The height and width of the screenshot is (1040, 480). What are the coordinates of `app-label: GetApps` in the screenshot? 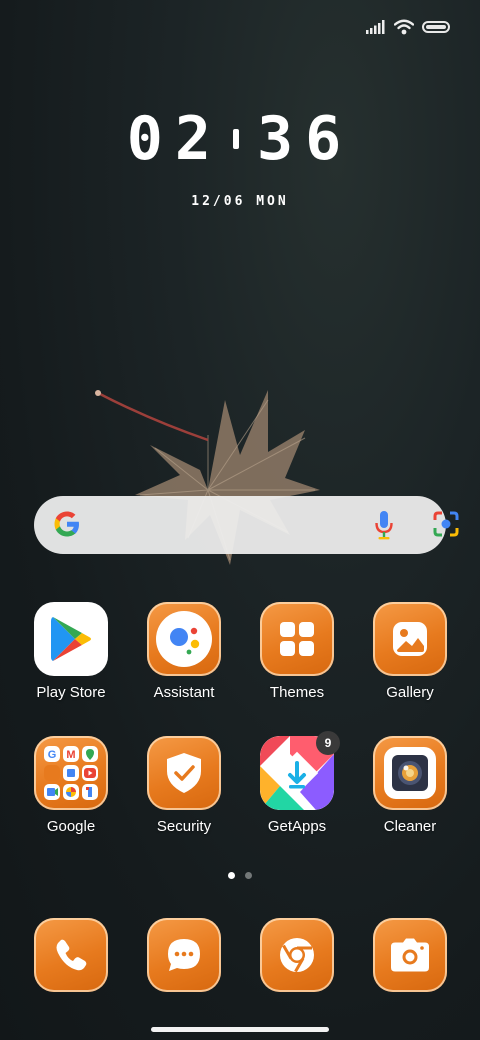 It's located at (297, 826).